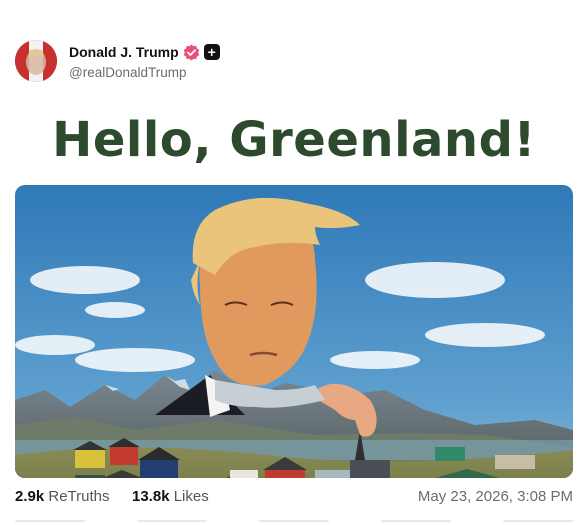  Describe the element at coordinates (124, 52) in the screenshot. I see `author-display-name: Donald J. Trump` at that location.